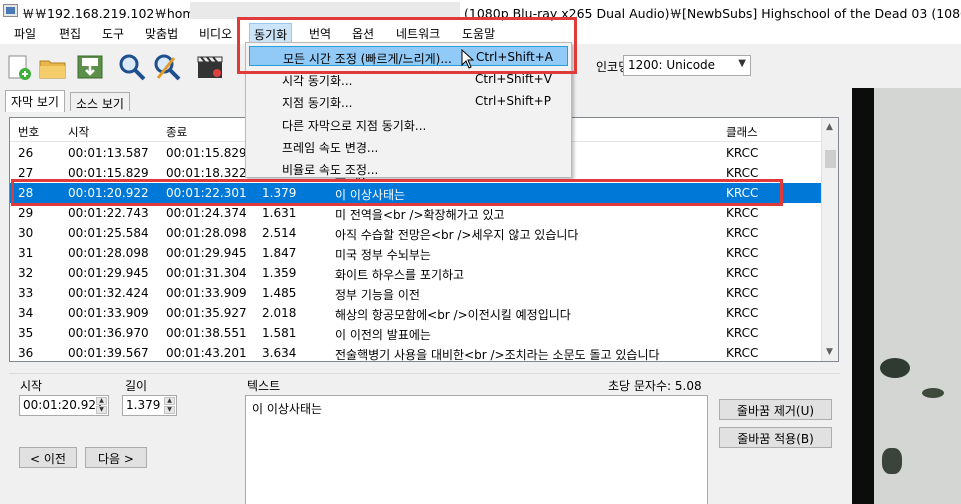  What do you see at coordinates (108, 333) in the screenshot?
I see `cell-start: 00:01:36.970` at bounding box center [108, 333].